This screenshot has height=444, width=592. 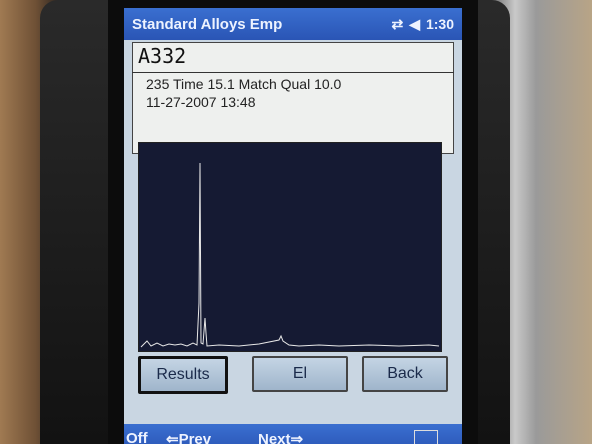 I want to click on alloy-grade: A332, so click(x=162, y=56).